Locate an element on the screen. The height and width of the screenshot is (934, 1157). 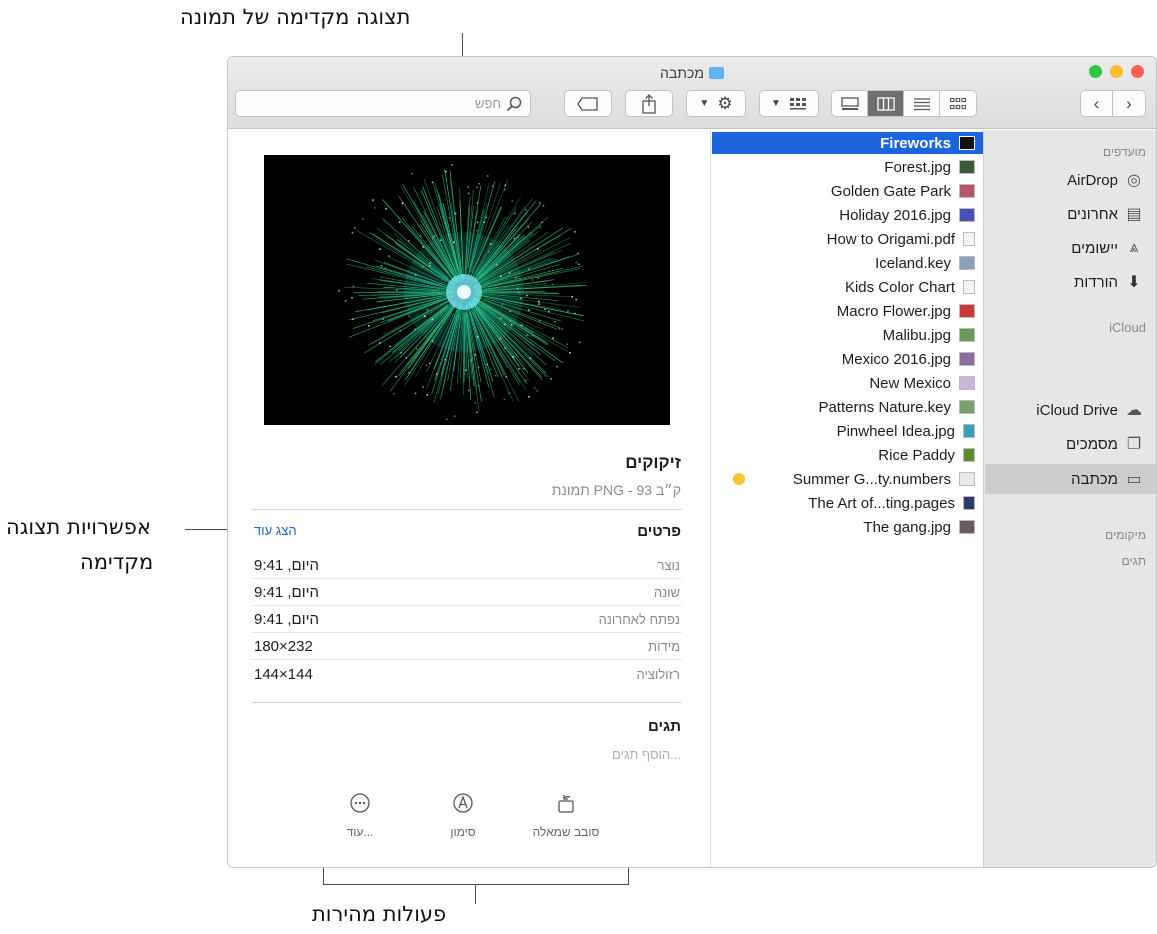
file-row: The gang.jpg is located at coordinates (847, 527).